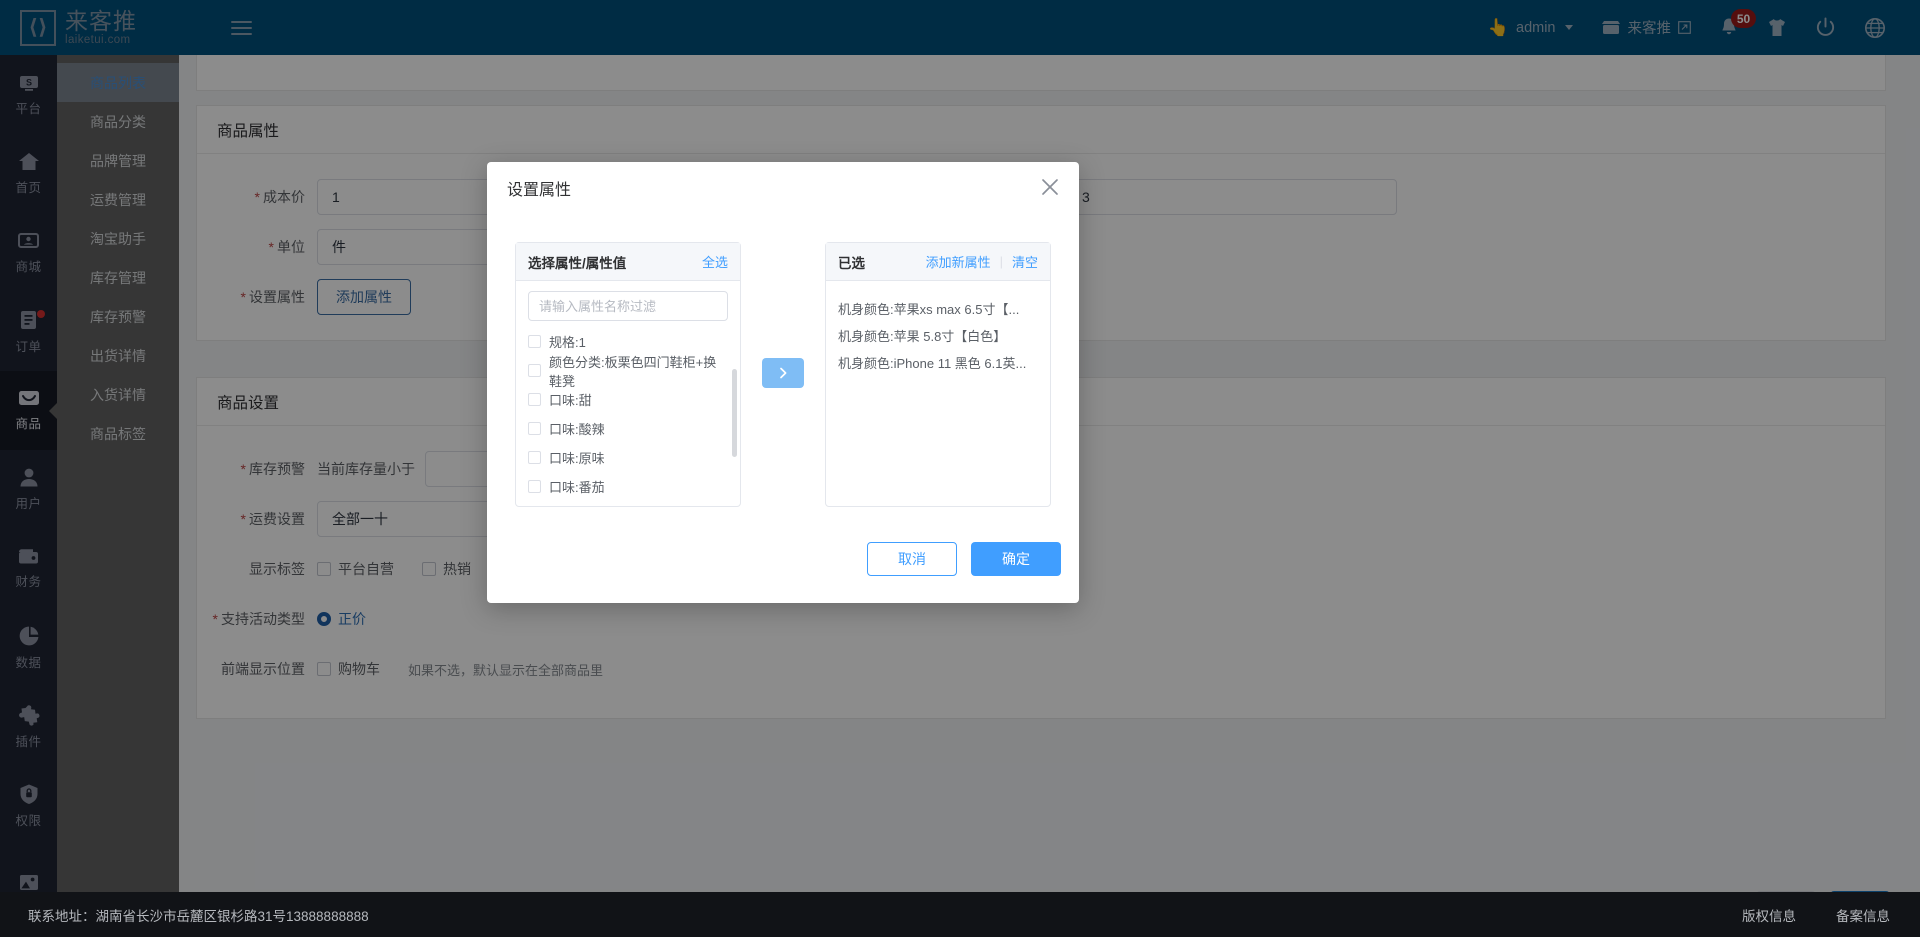  What do you see at coordinates (628, 428) in the screenshot?
I see `attribute-option: 口味:酸辣` at bounding box center [628, 428].